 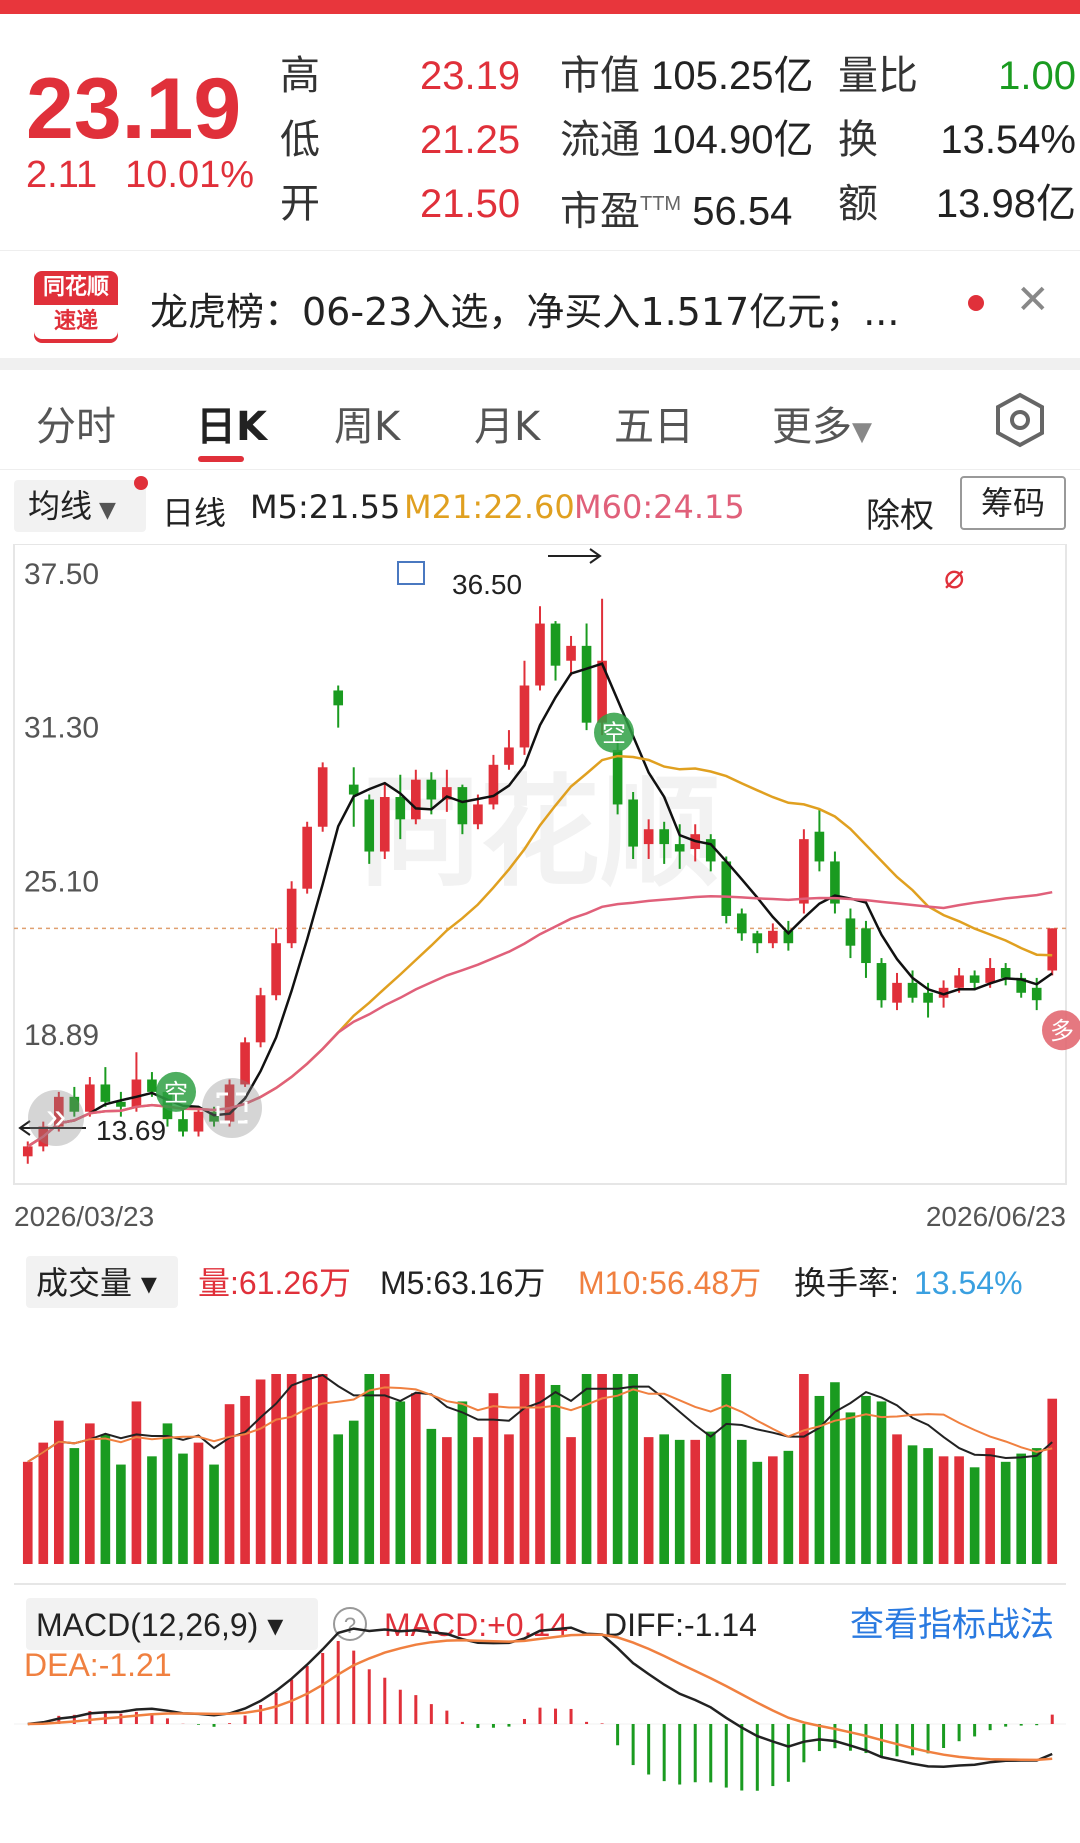 I want to click on y-tick-label: 31.30, so click(x=61, y=728).